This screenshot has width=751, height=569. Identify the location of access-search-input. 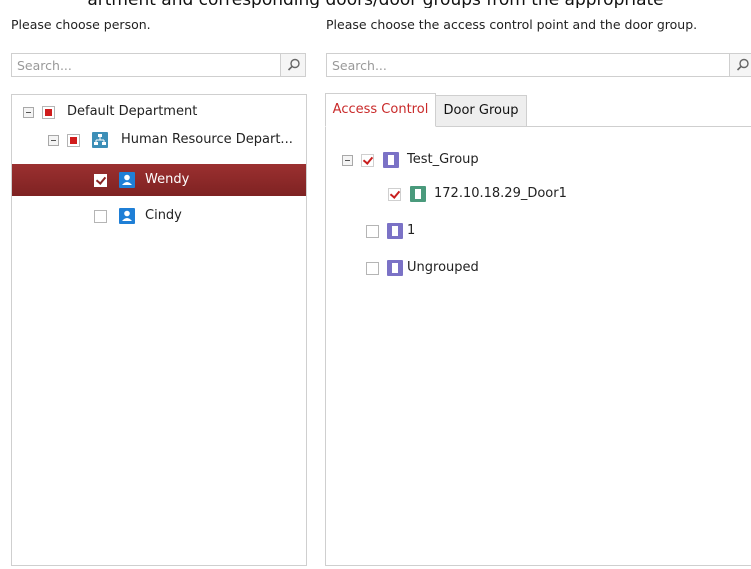
(527, 65).